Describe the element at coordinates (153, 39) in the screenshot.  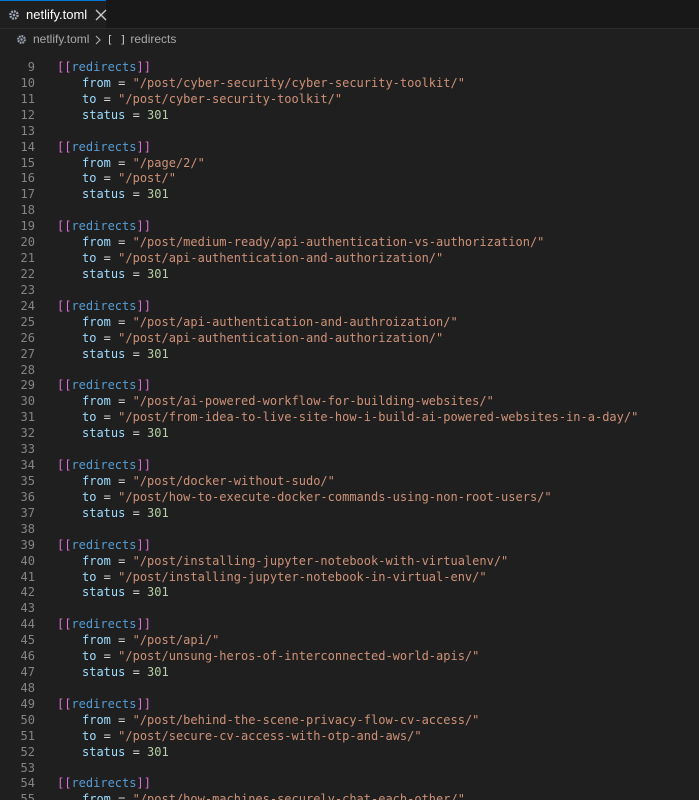
I see `breadcrumb-symbol: redirects` at that location.